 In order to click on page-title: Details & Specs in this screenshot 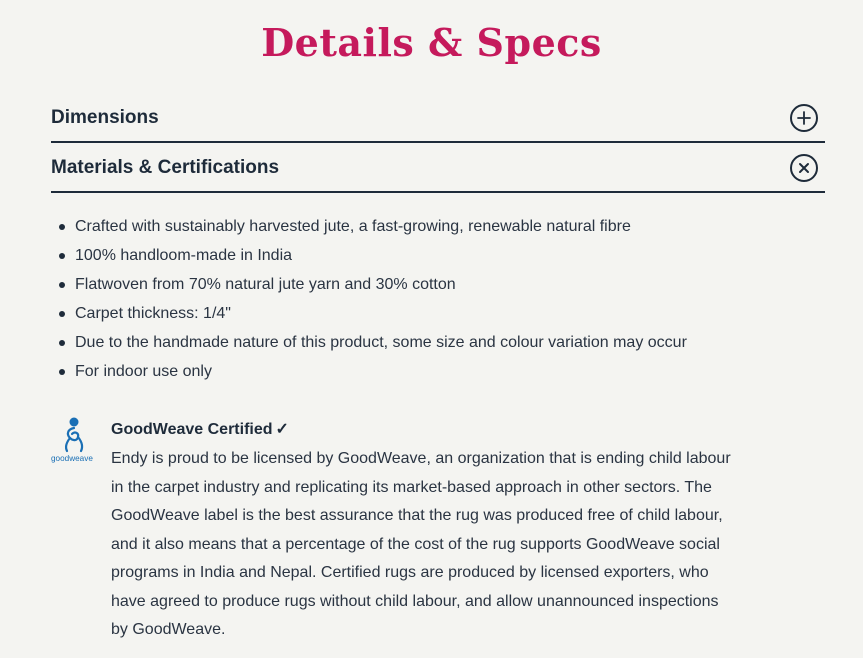, I will do `click(431, 42)`.